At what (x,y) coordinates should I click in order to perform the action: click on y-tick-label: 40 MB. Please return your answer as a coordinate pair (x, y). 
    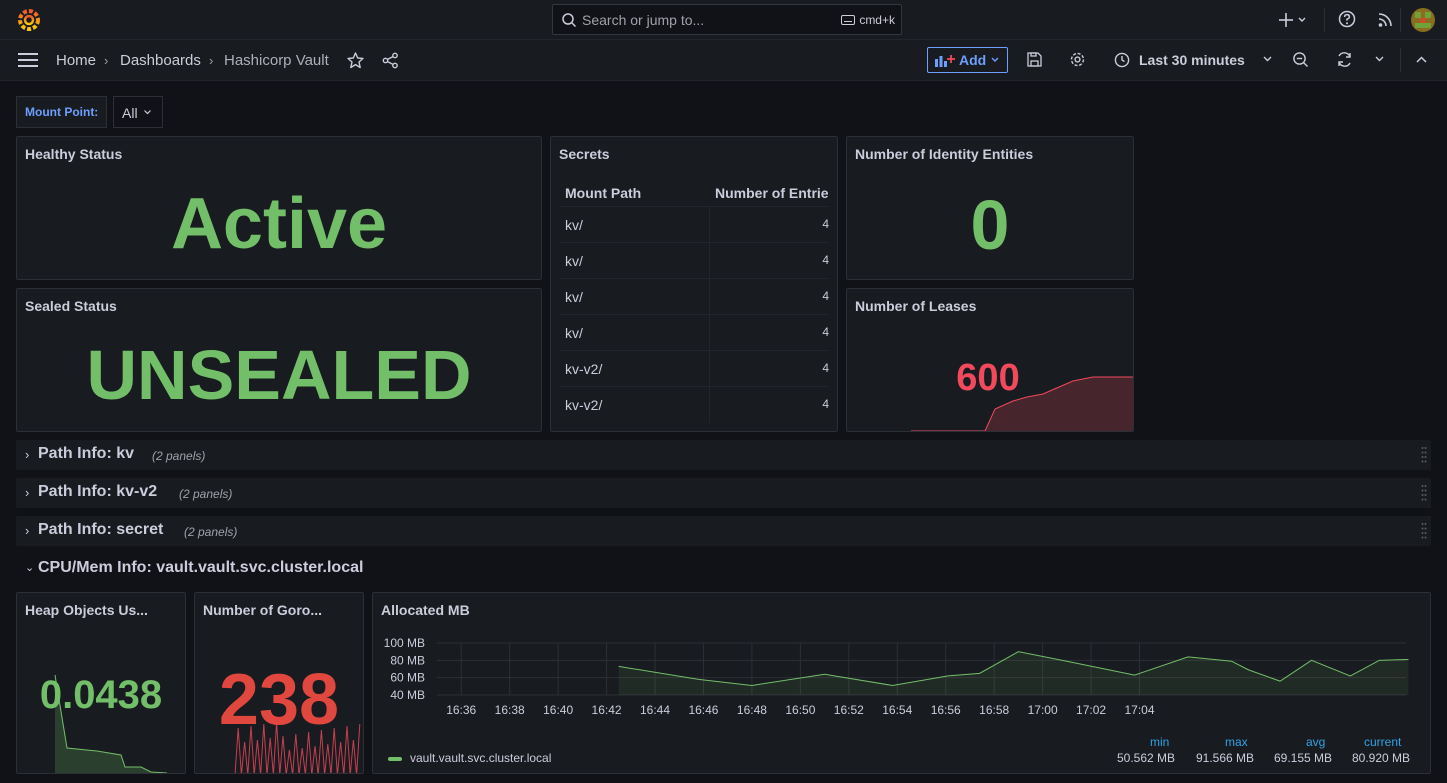
    Looking at the image, I should click on (407, 695).